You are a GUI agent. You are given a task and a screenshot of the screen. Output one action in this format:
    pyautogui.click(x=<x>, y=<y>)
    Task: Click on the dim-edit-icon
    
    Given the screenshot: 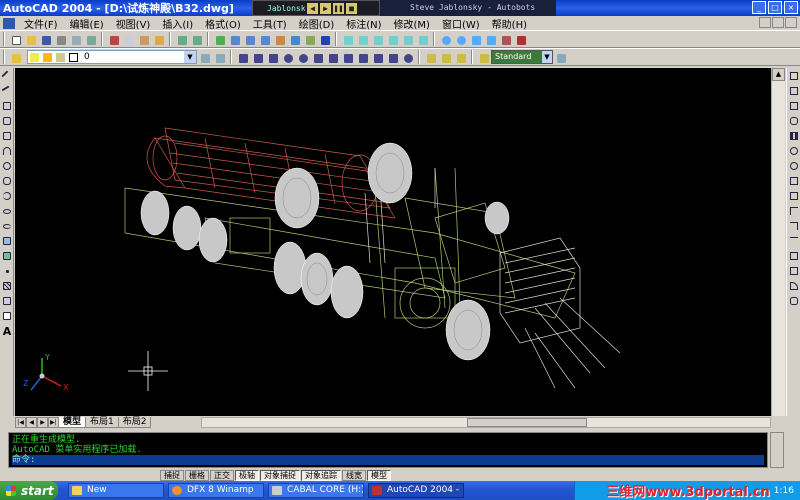 What is the action you would take?
    pyautogui.click(x=430, y=57)
    